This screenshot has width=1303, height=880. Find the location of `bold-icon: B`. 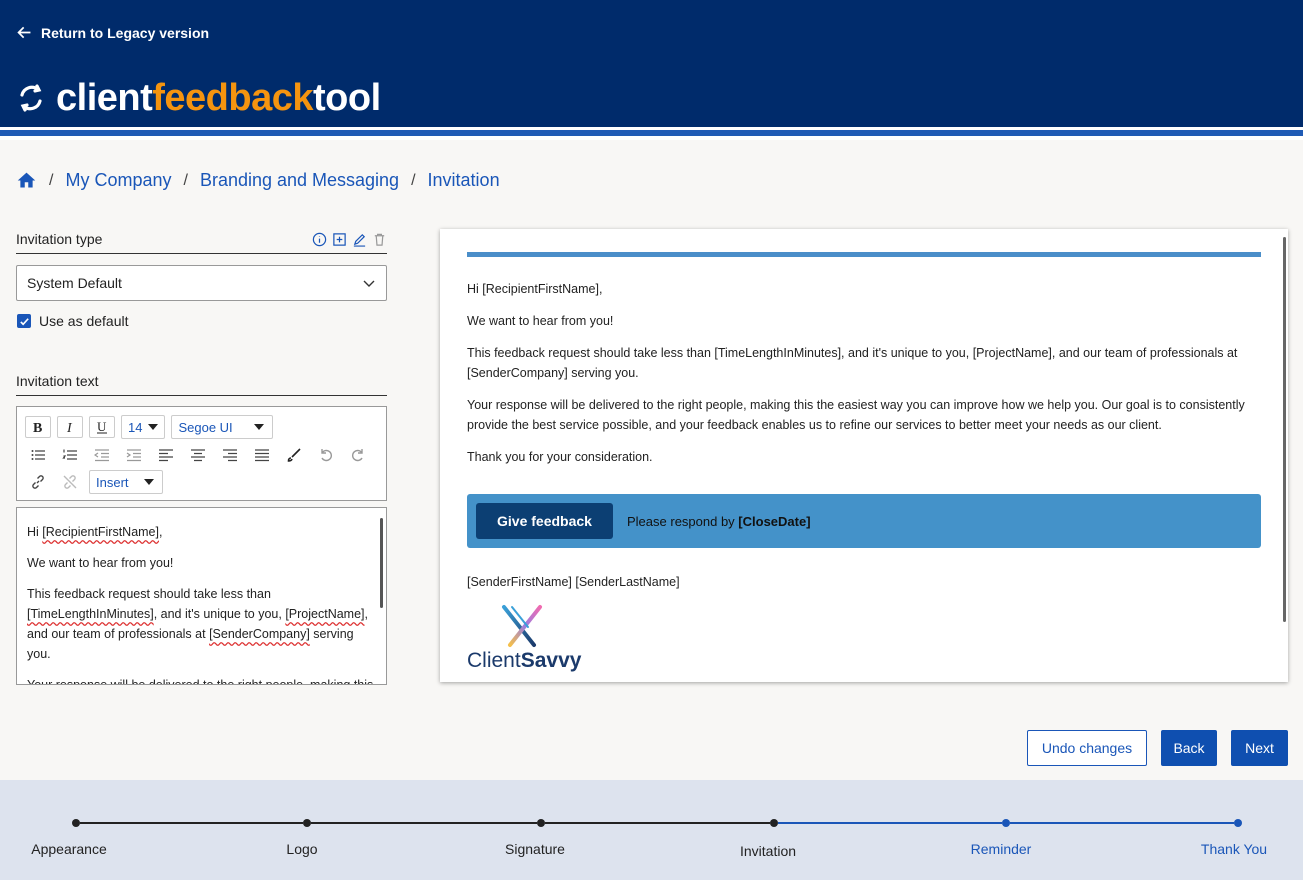

bold-icon: B is located at coordinates (37, 428).